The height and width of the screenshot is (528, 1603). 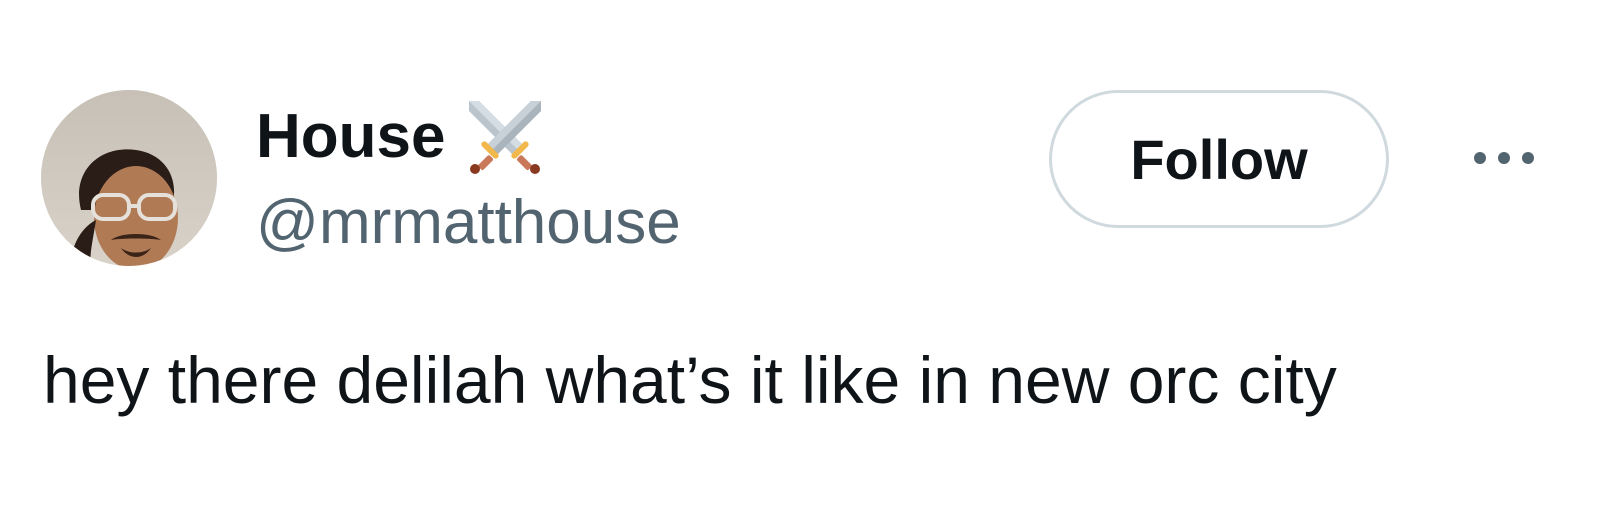 What do you see at coordinates (129, 178) in the screenshot?
I see `avatar` at bounding box center [129, 178].